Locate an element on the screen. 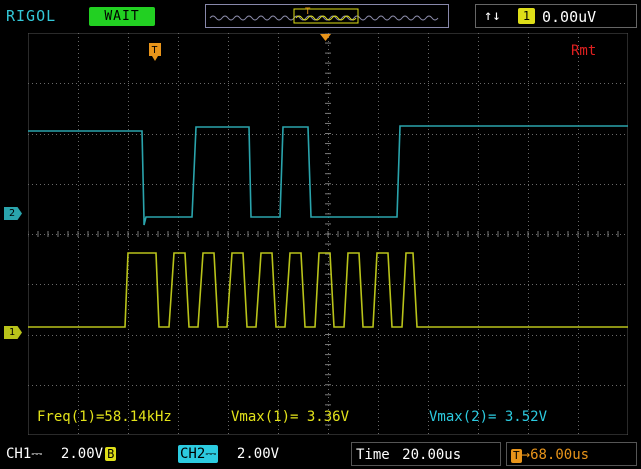 This screenshot has width=641, height=469. trigger-offset-settings: T →68.00us is located at coordinates (571, 454).